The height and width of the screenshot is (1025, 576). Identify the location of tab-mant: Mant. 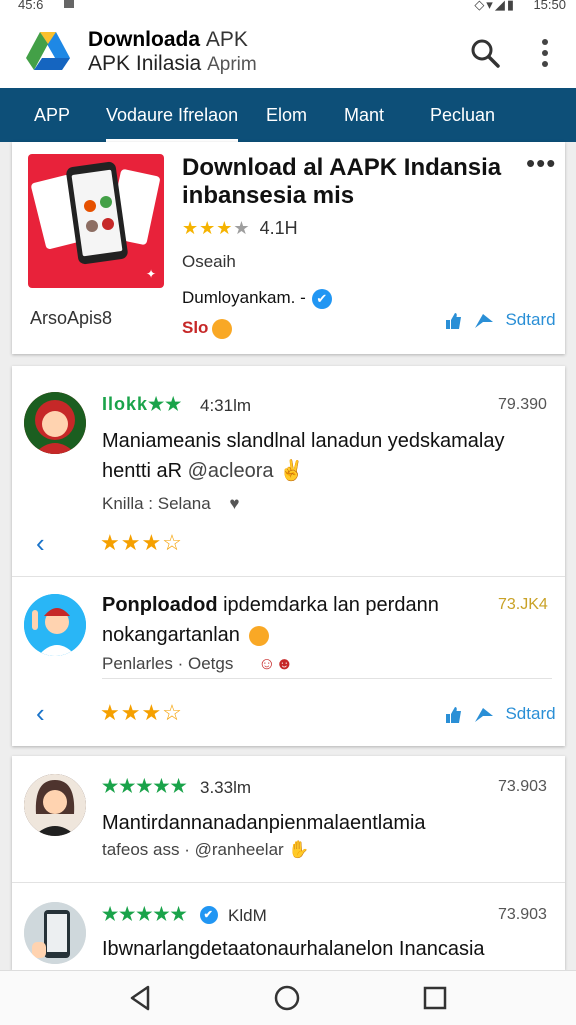
(364, 115).